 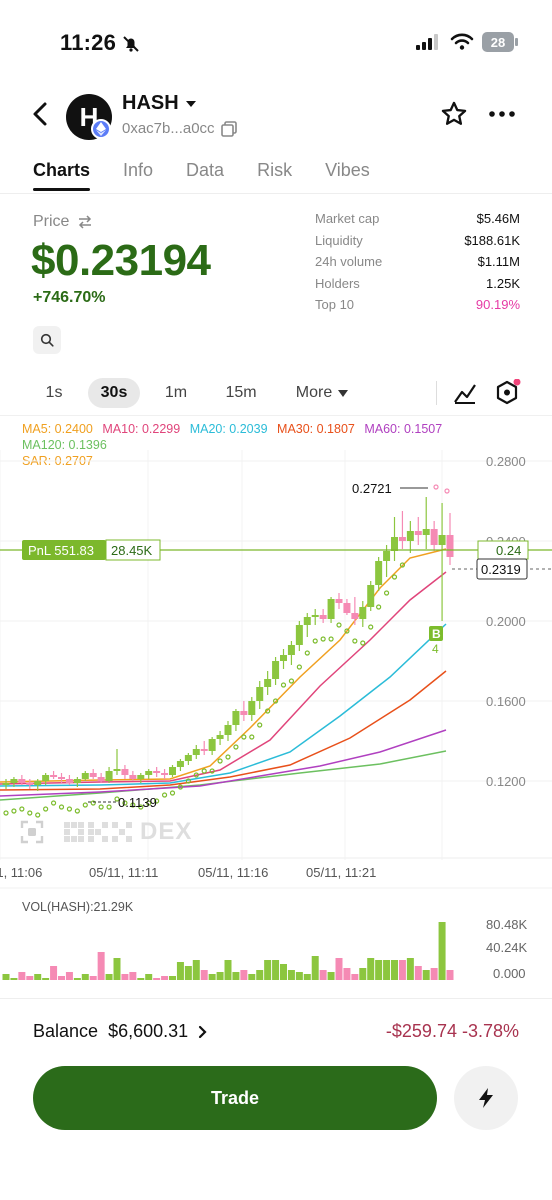 What do you see at coordinates (47, 340) in the screenshot?
I see `search-button` at bounding box center [47, 340].